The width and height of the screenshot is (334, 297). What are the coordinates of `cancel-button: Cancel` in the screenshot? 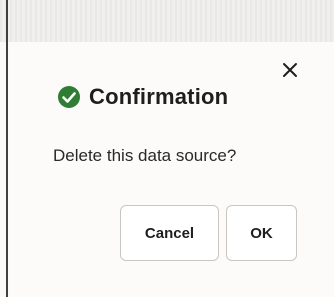 It's located at (169, 233).